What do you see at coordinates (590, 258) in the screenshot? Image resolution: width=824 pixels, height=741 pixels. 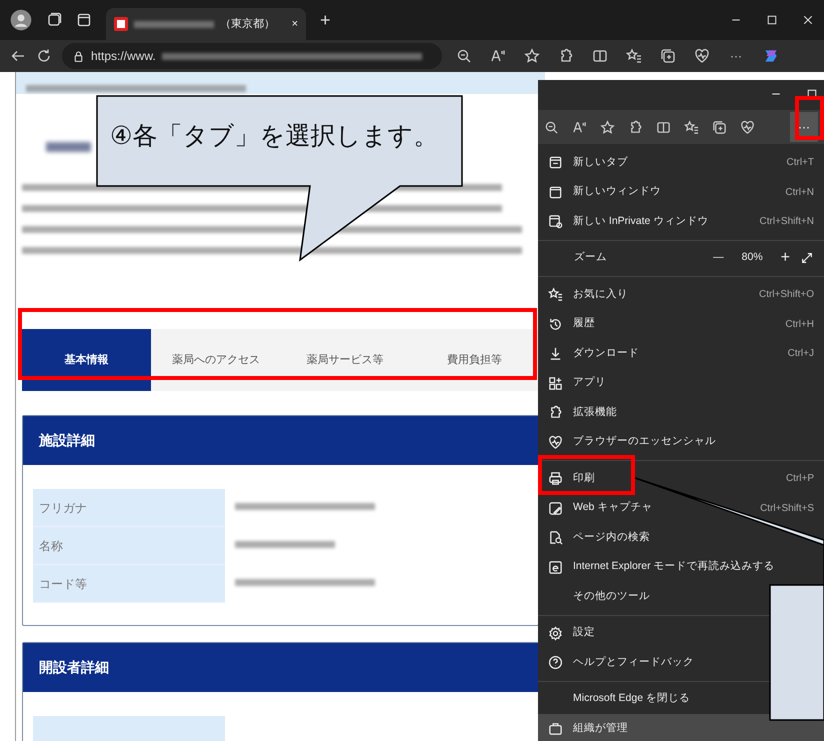 I see `menu-item-label: ズーム` at bounding box center [590, 258].